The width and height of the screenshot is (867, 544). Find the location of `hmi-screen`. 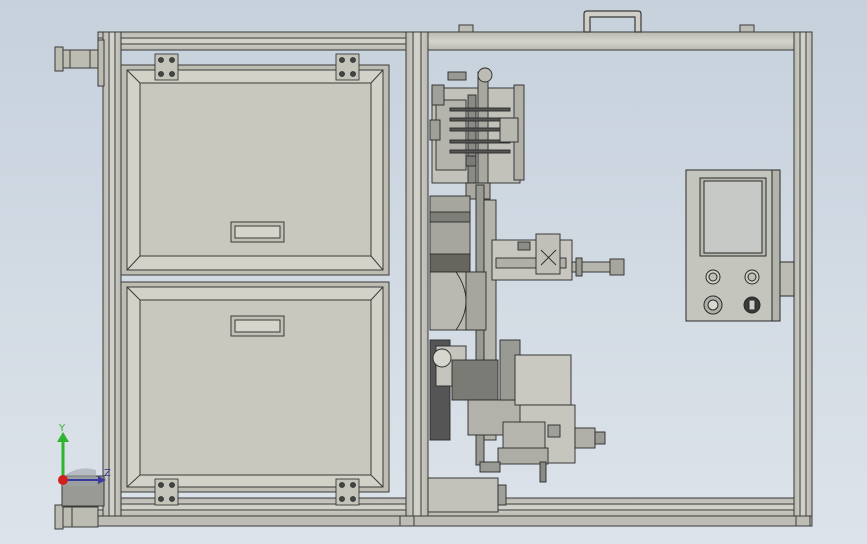

hmi-screen is located at coordinates (733, 217).